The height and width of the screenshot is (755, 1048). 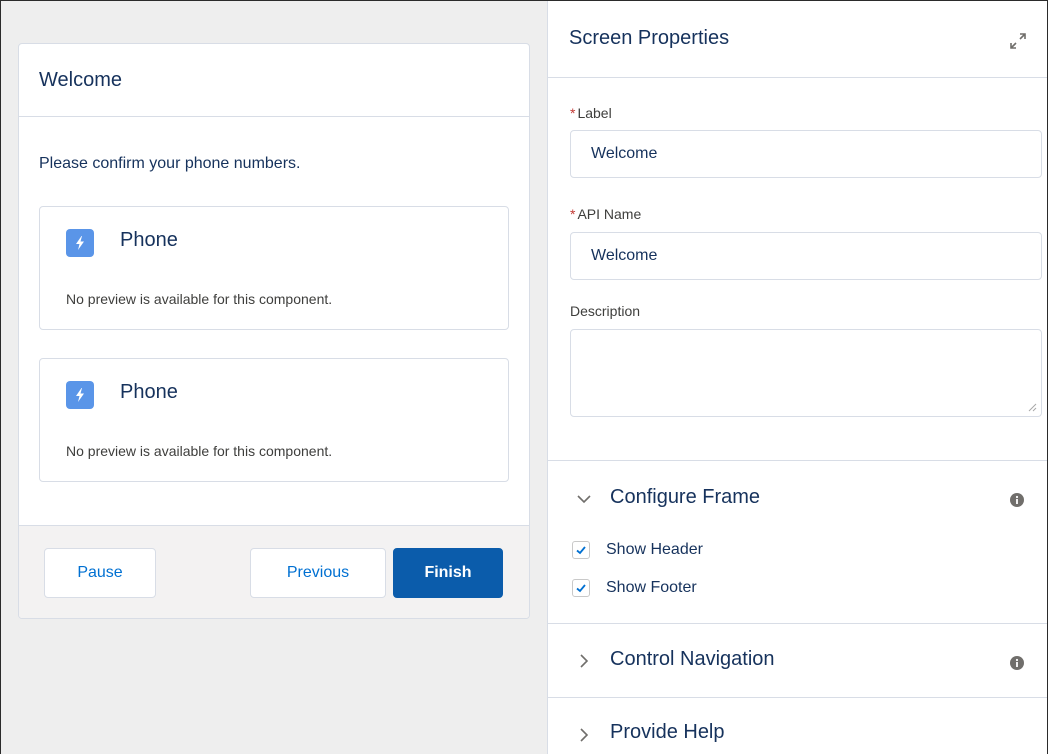 I want to click on show-footer-label: Show Footer, so click(x=651, y=587).